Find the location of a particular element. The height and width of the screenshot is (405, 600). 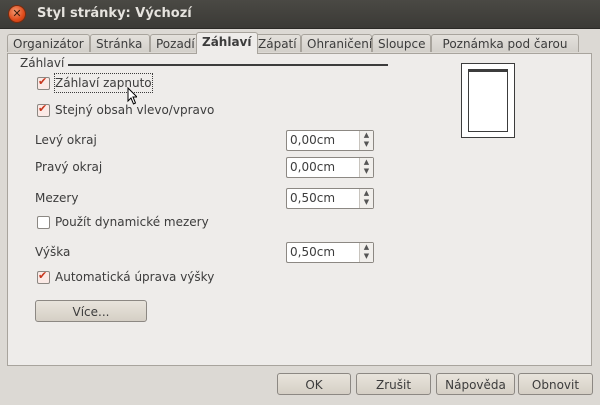

height-label: Výška is located at coordinates (53, 252).